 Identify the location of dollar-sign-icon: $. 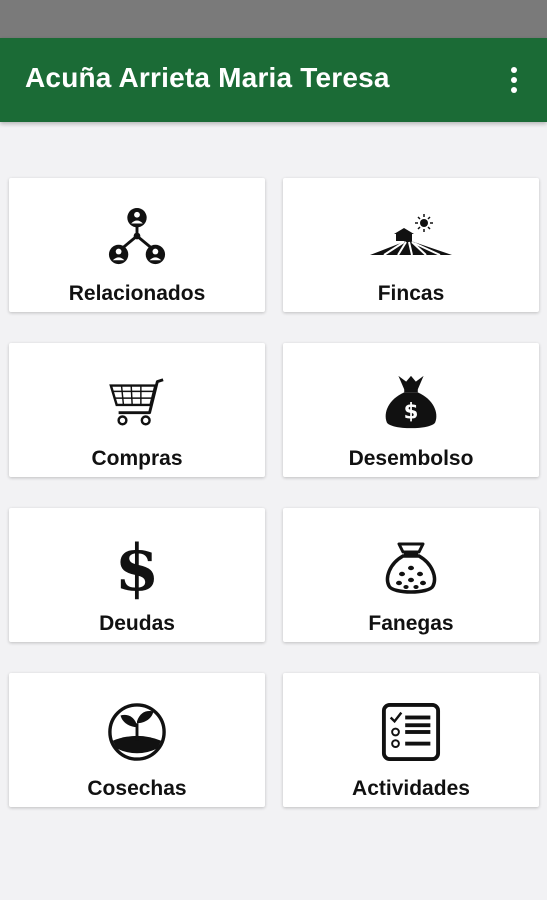
(137, 567).